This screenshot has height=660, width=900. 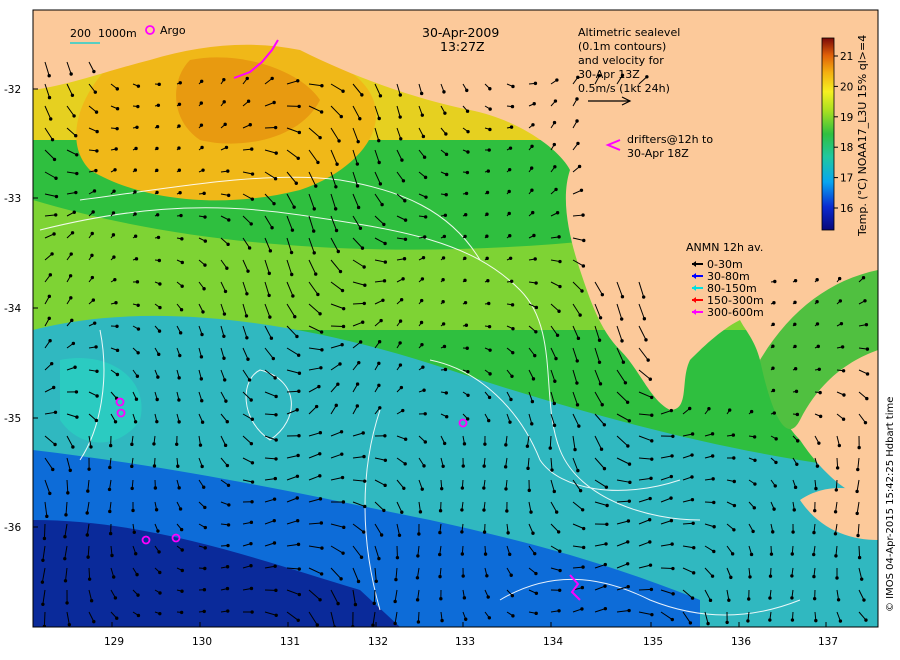 I want to click on altimetry-line: and velocity for, so click(x=621, y=60).